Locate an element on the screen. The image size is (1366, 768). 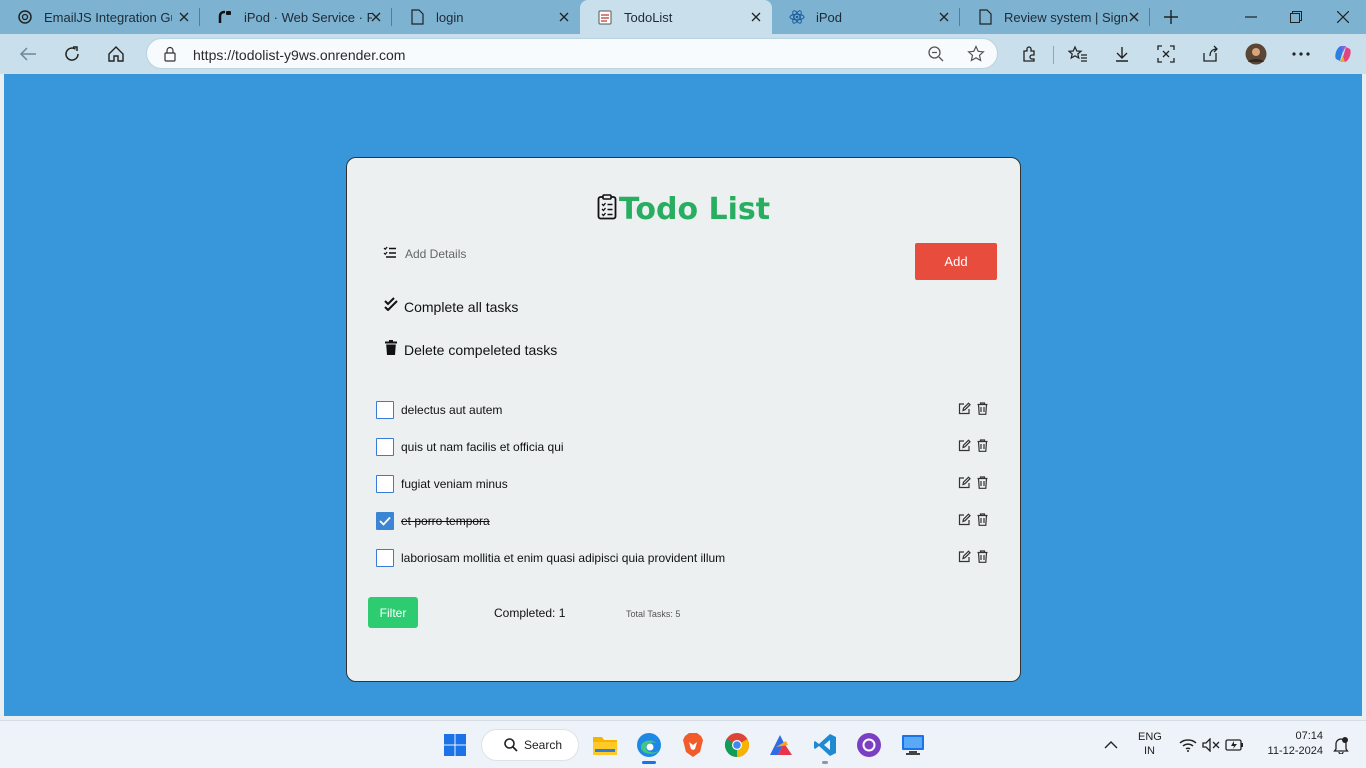
openai-icon is located at coordinates (25, 17).